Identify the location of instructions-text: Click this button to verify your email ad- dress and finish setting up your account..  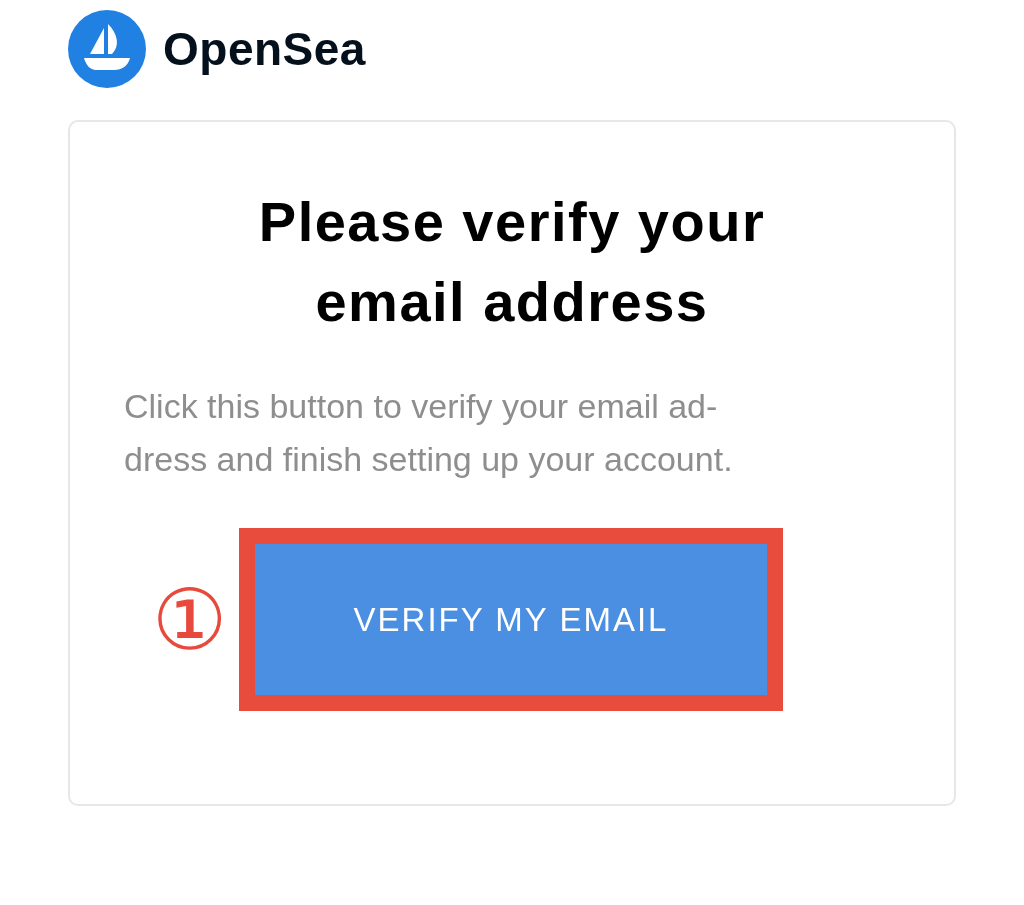
(428, 433).